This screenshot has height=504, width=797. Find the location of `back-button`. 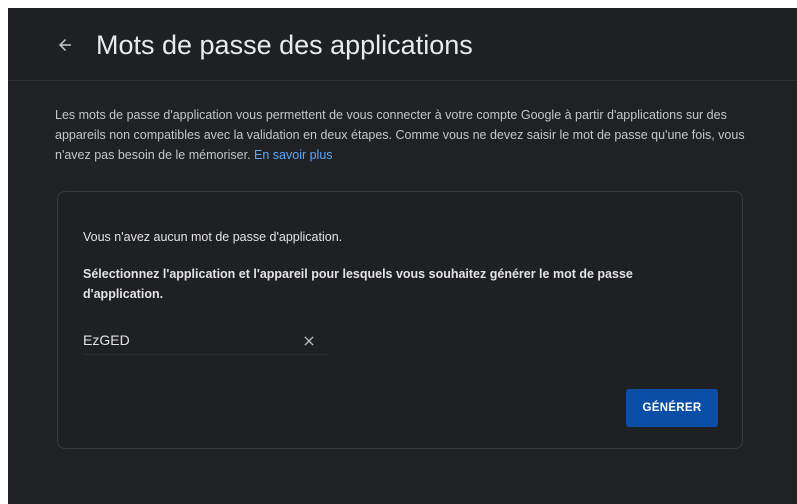

back-button is located at coordinates (65, 45).